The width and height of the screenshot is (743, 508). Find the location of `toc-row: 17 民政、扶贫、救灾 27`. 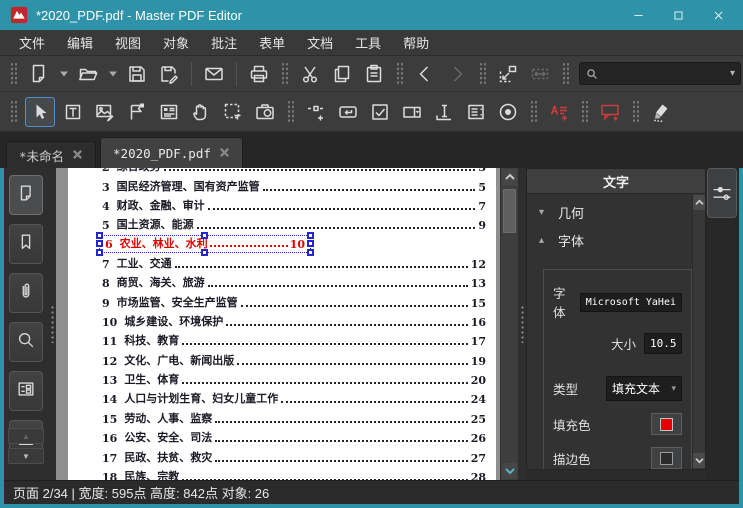

toc-row: 17 民政、扶贫、救灾 27 is located at coordinates (282, 456).